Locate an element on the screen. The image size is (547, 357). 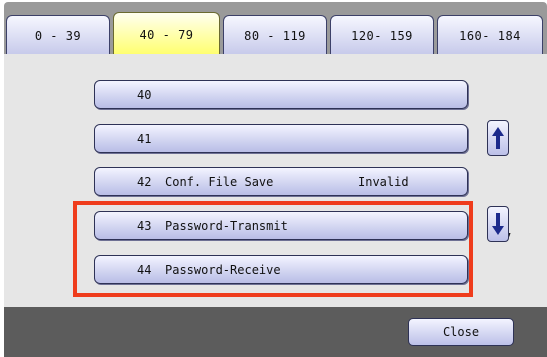
tab-0-39: 0 - 39 is located at coordinates (58, 35).